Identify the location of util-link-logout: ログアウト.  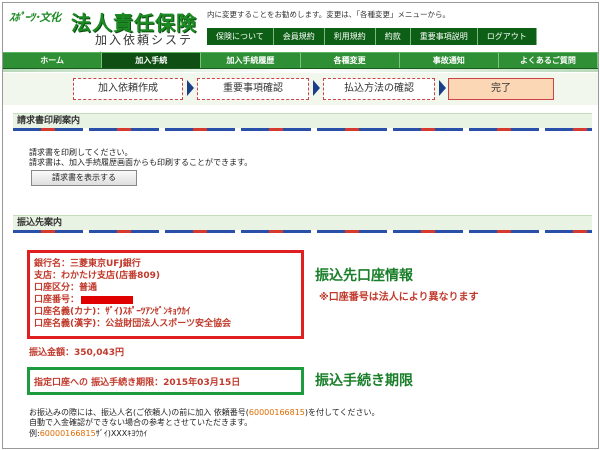
(507, 36).